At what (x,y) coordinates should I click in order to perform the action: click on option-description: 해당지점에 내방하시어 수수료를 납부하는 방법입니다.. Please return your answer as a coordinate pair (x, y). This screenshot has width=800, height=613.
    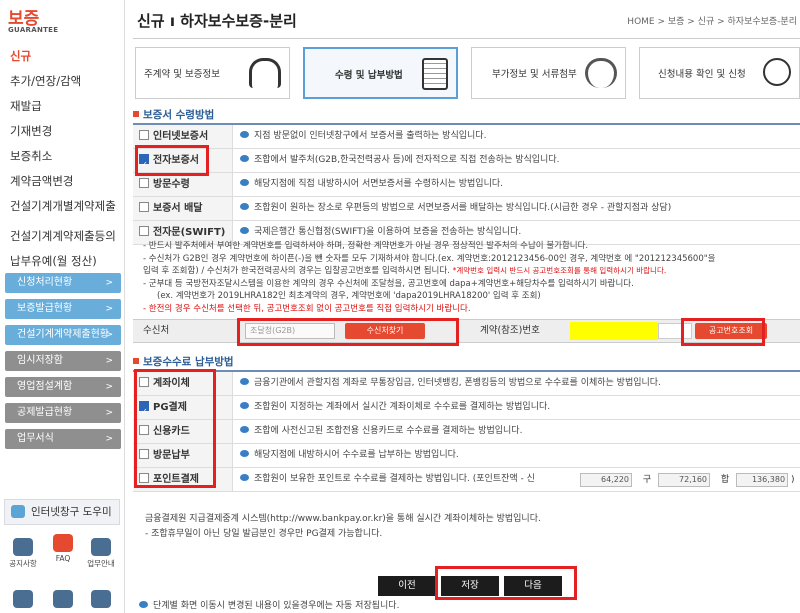
    Looking at the image, I should click on (349, 455).